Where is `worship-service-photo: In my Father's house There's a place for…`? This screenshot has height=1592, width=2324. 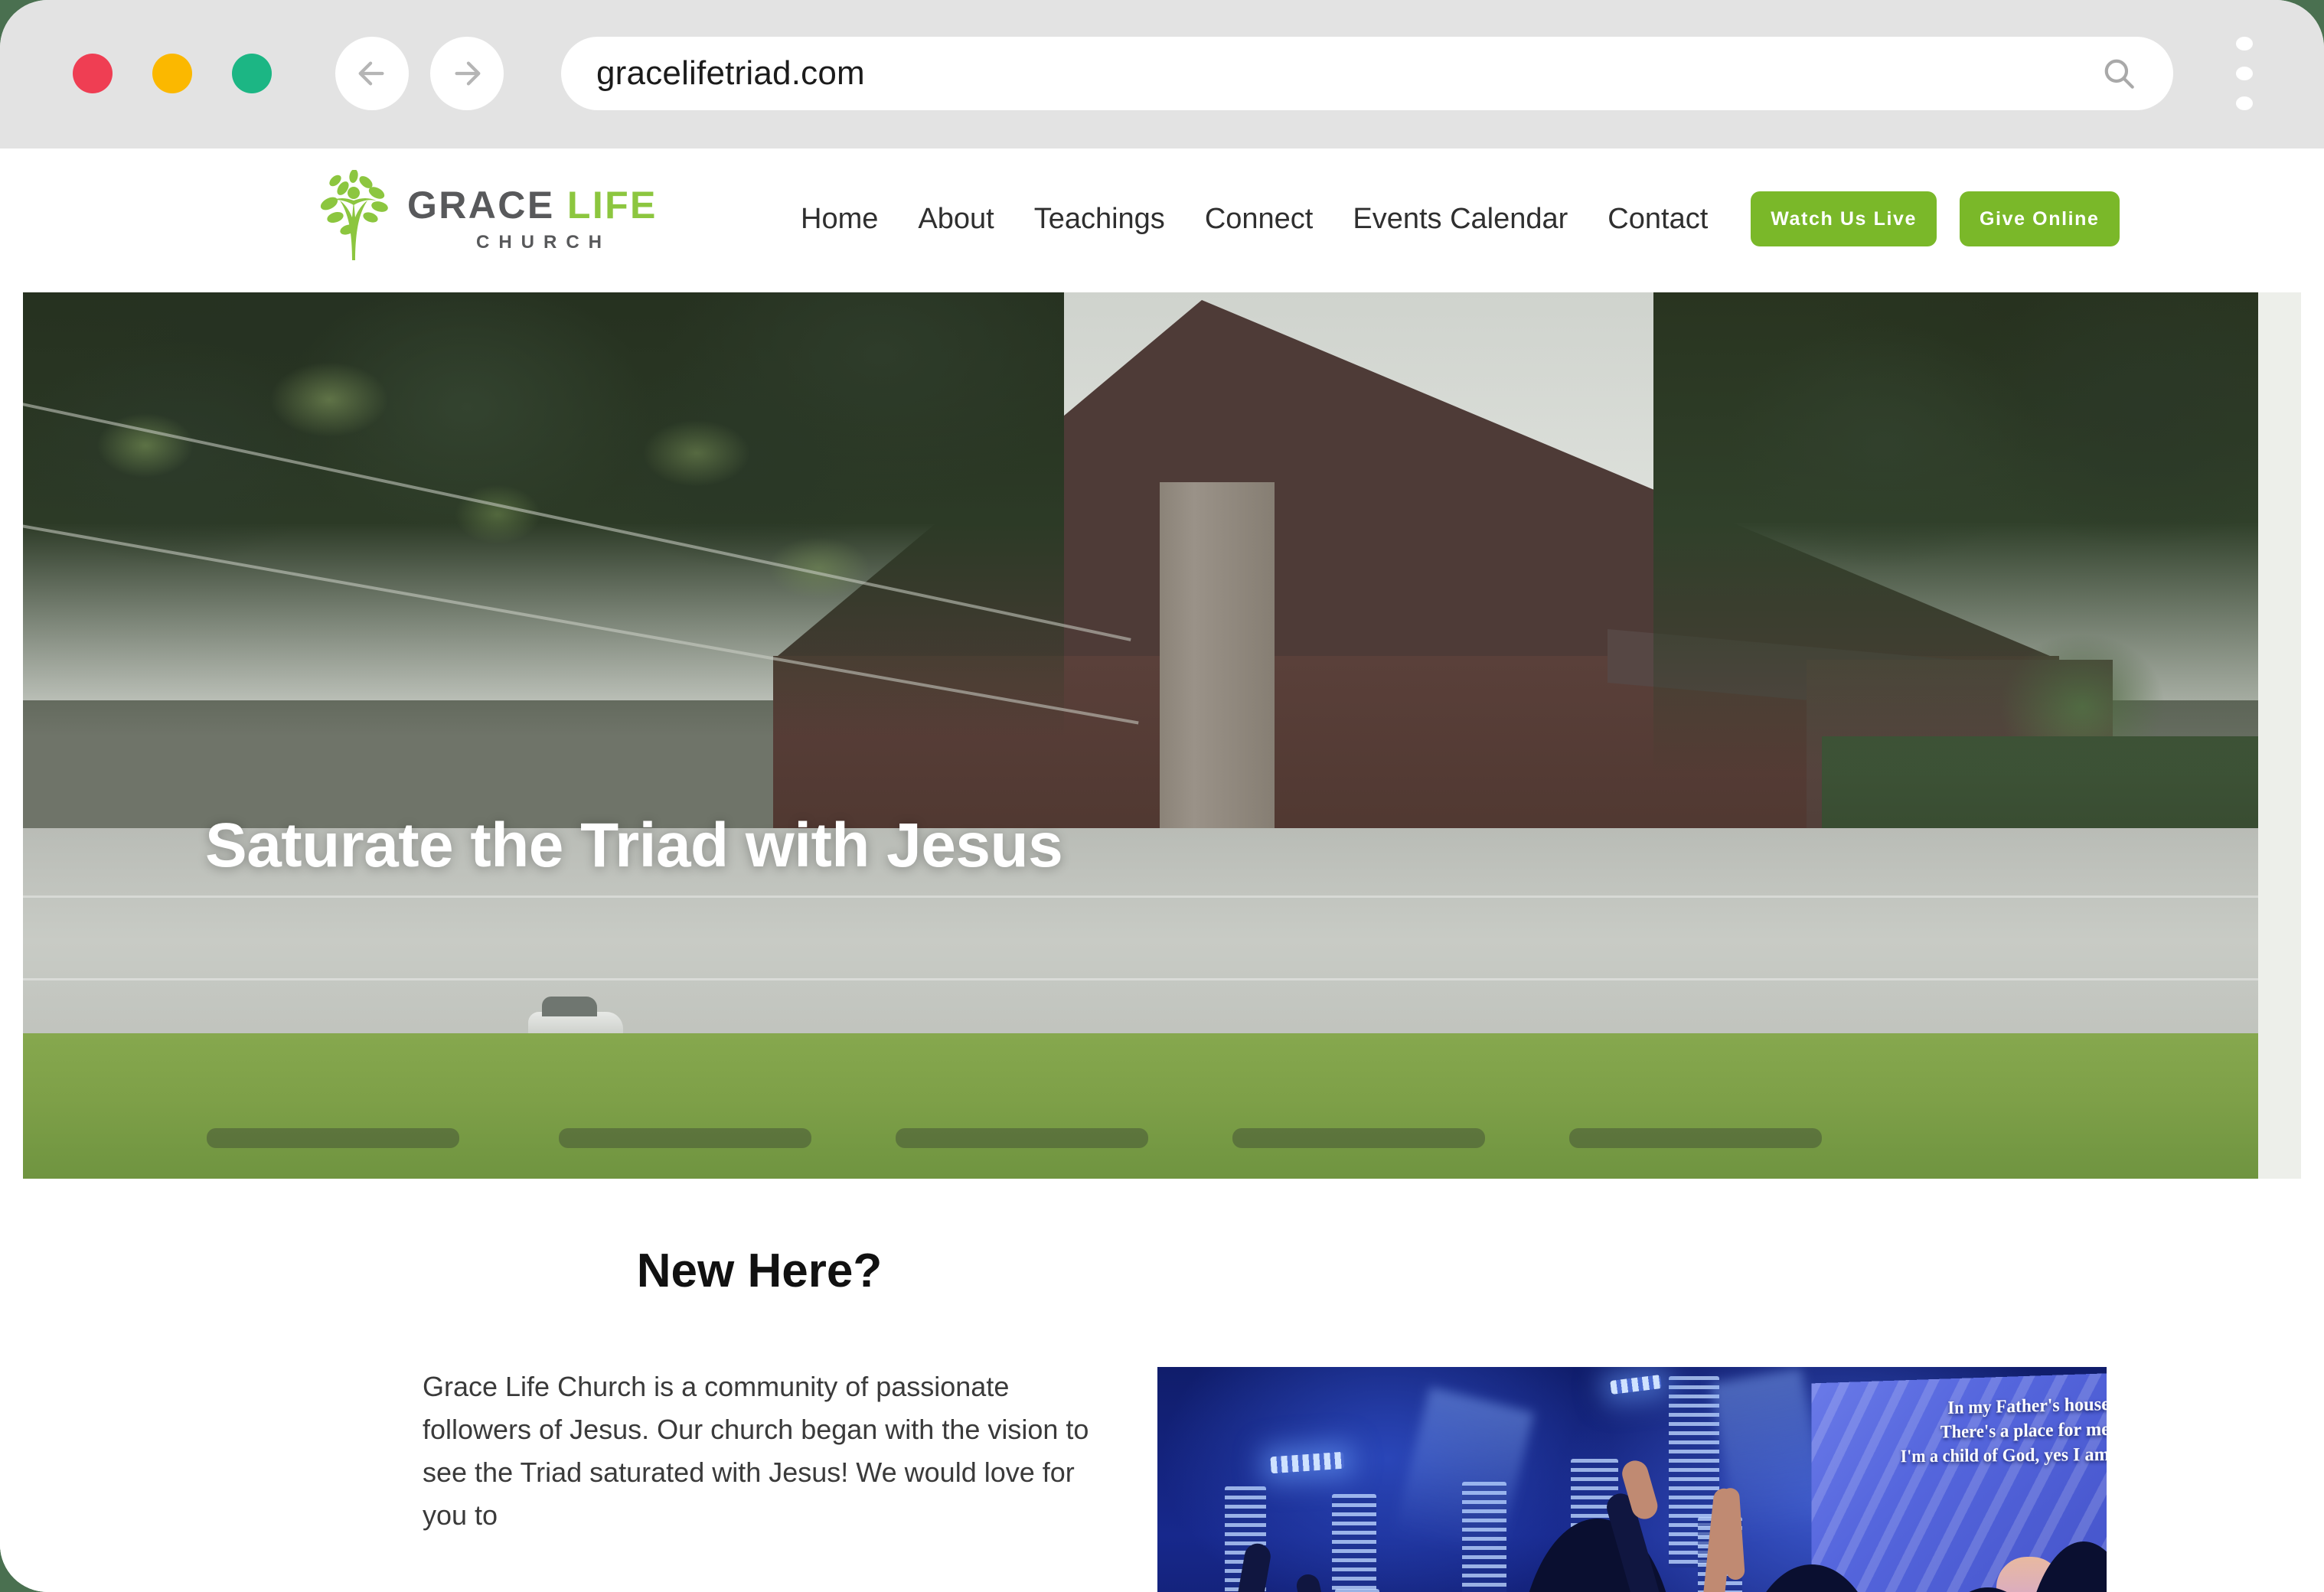
worship-service-photo: In my Father's house There's a place for… is located at coordinates (1632, 1479).